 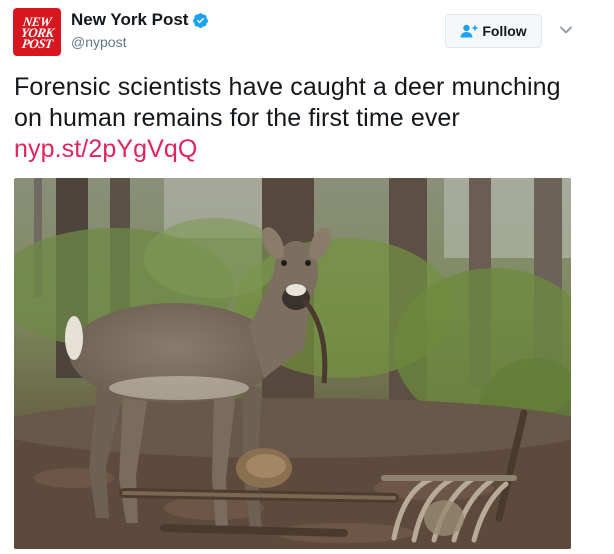 What do you see at coordinates (129, 20) in the screenshot?
I see `author-display-name: New York Post` at bounding box center [129, 20].